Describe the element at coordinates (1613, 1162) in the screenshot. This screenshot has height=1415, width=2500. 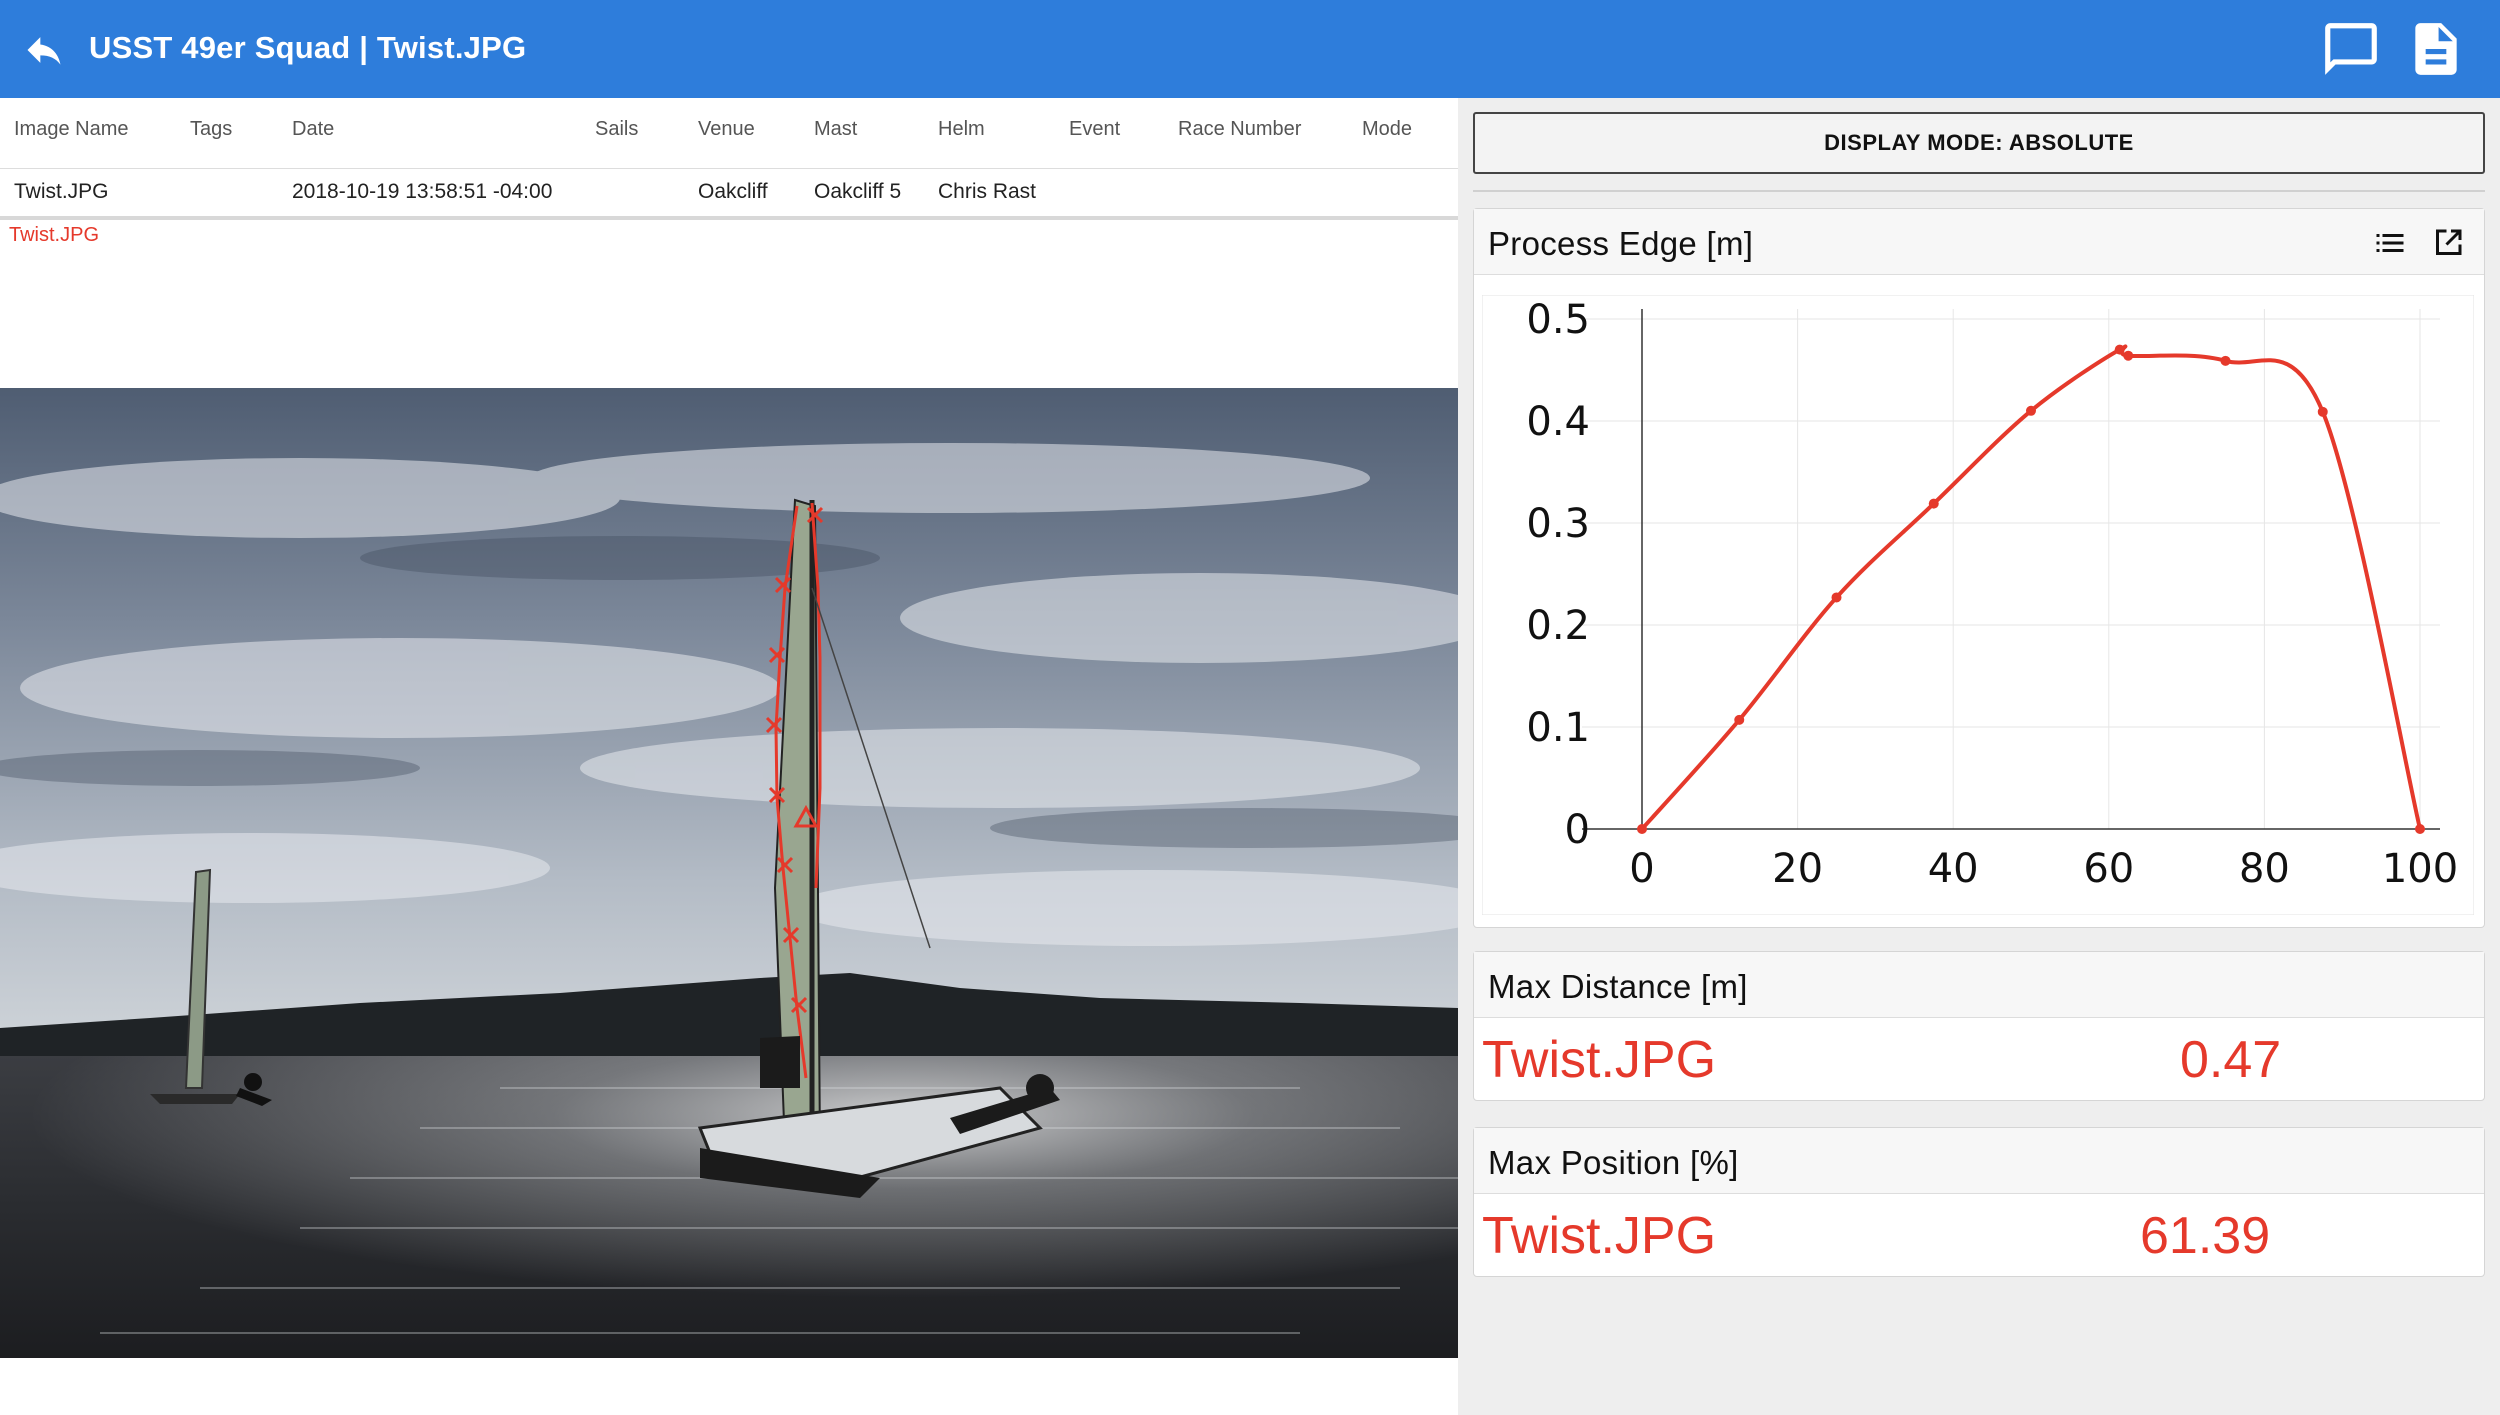
I see `max-position-title: Max Position [%]` at that location.